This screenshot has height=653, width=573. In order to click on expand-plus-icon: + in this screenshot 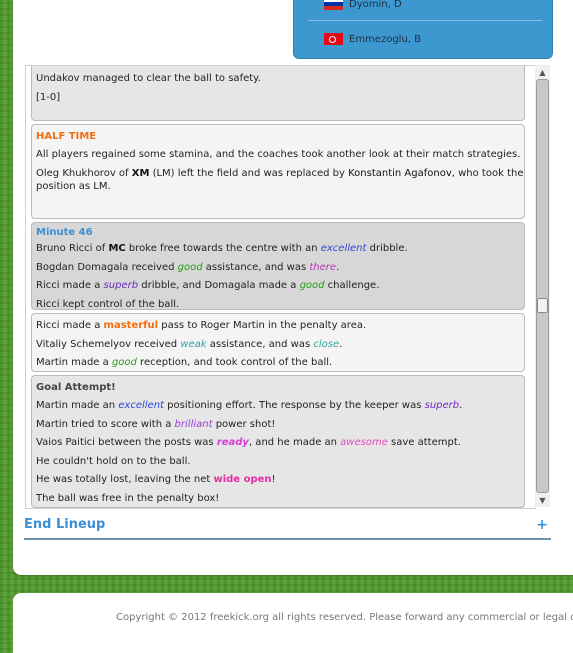, I will do `click(542, 525)`.